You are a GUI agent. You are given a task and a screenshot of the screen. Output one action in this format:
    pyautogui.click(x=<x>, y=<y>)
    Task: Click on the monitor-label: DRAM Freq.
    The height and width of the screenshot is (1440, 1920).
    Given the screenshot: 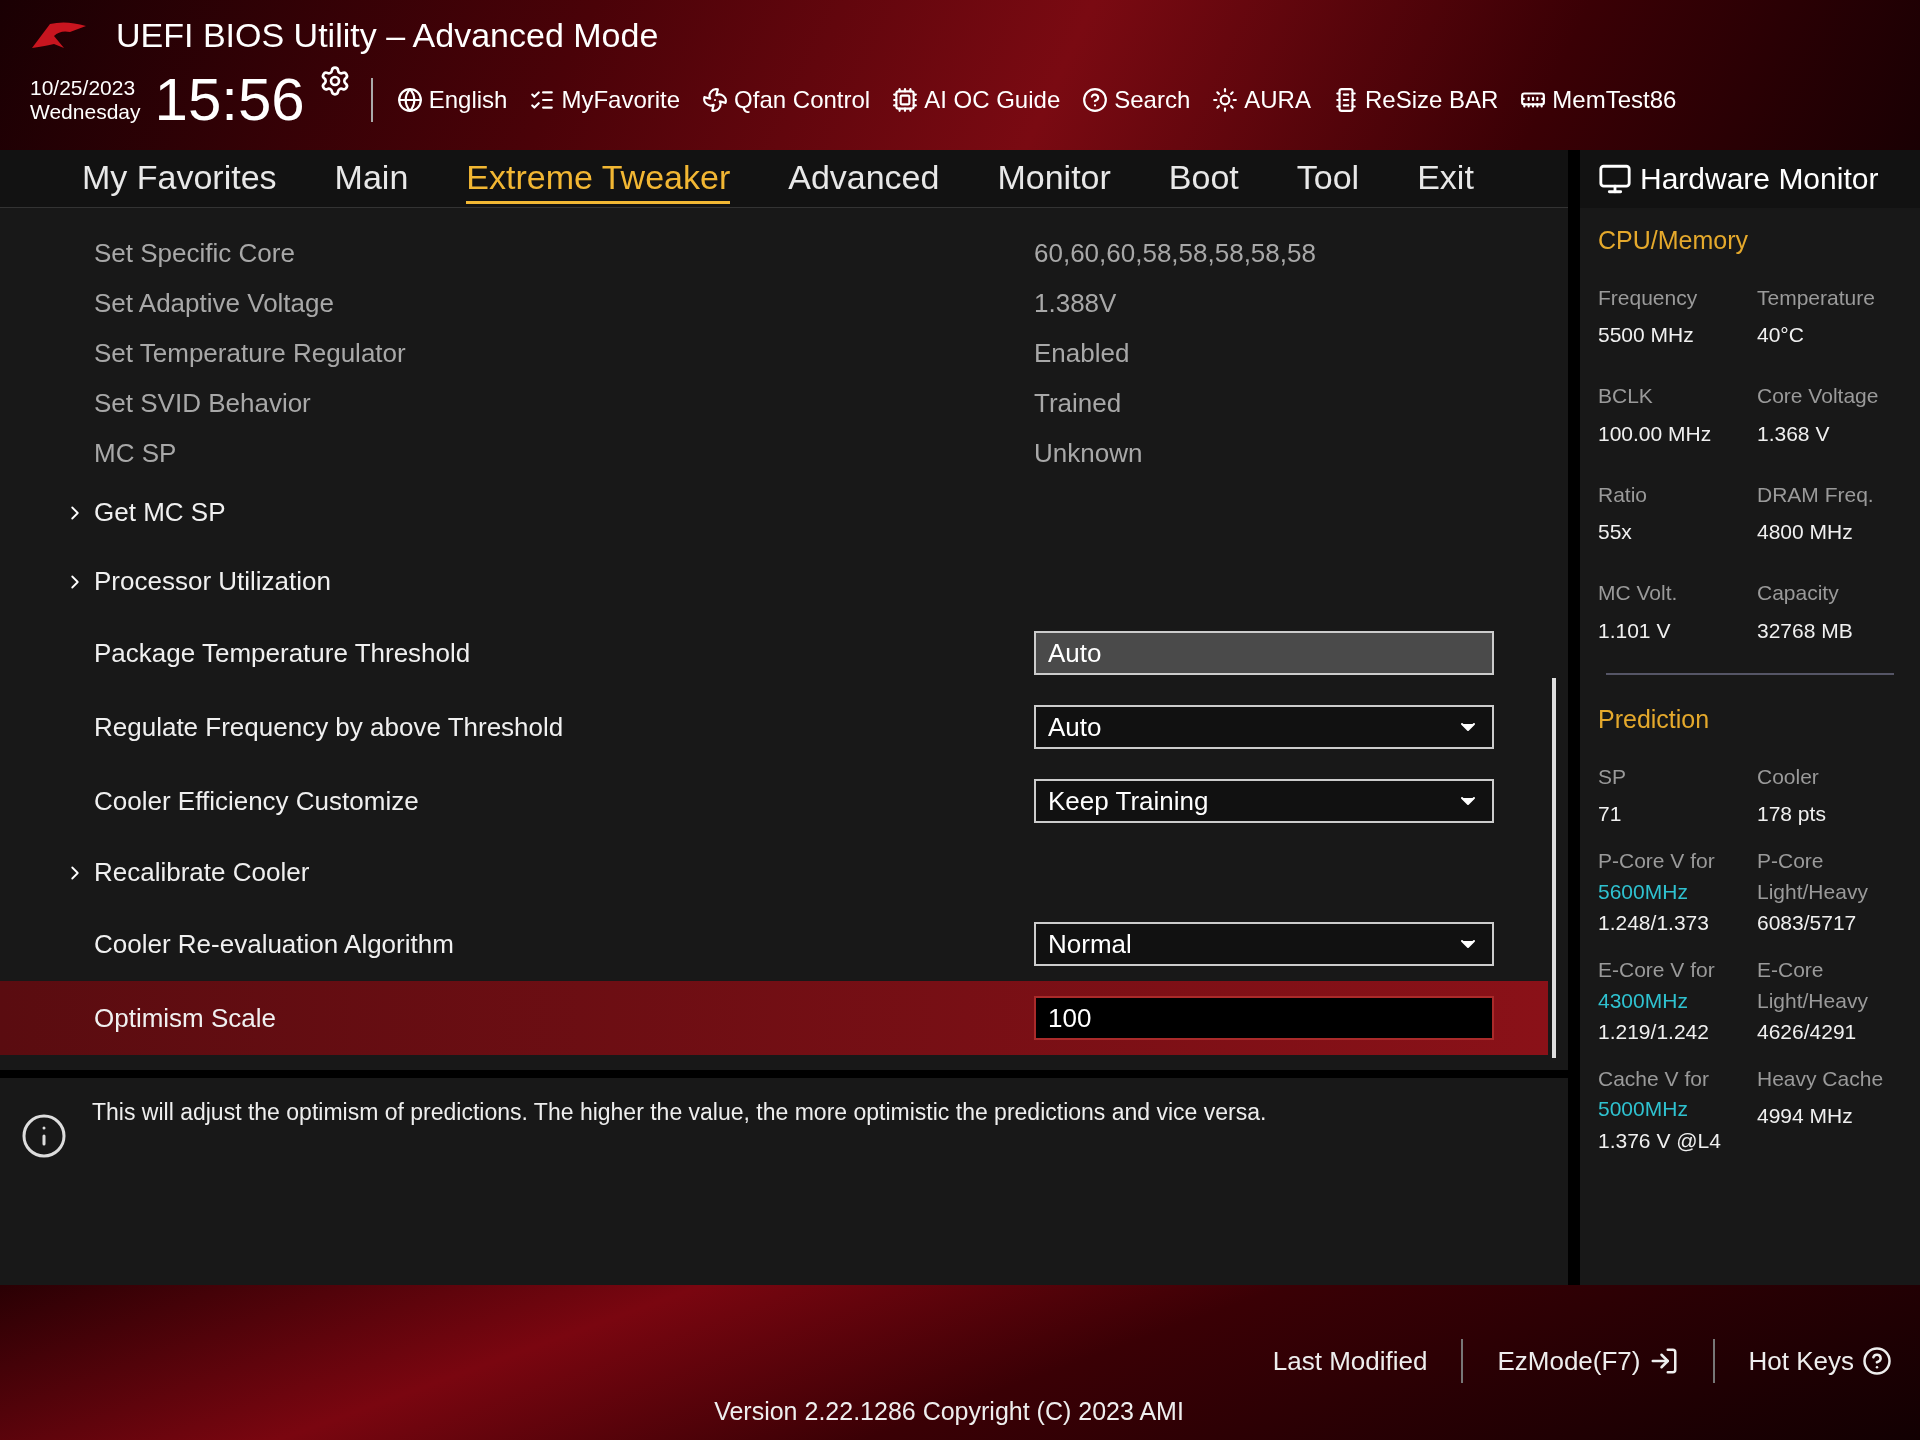 What is the action you would take?
    pyautogui.click(x=1816, y=494)
    